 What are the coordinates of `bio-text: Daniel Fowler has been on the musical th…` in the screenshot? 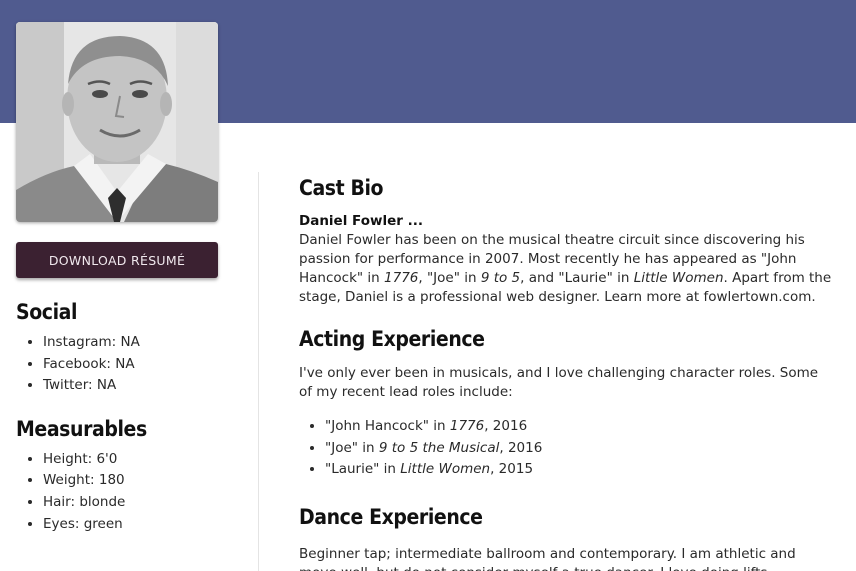 It's located at (566, 269).